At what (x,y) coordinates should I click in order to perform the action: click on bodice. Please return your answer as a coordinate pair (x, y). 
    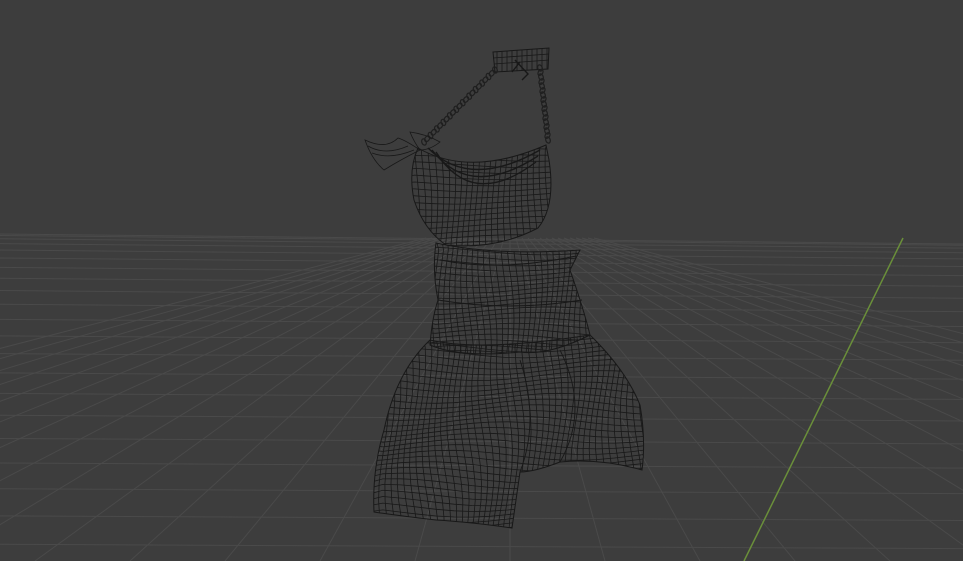
    Looking at the image, I should click on (482, 194).